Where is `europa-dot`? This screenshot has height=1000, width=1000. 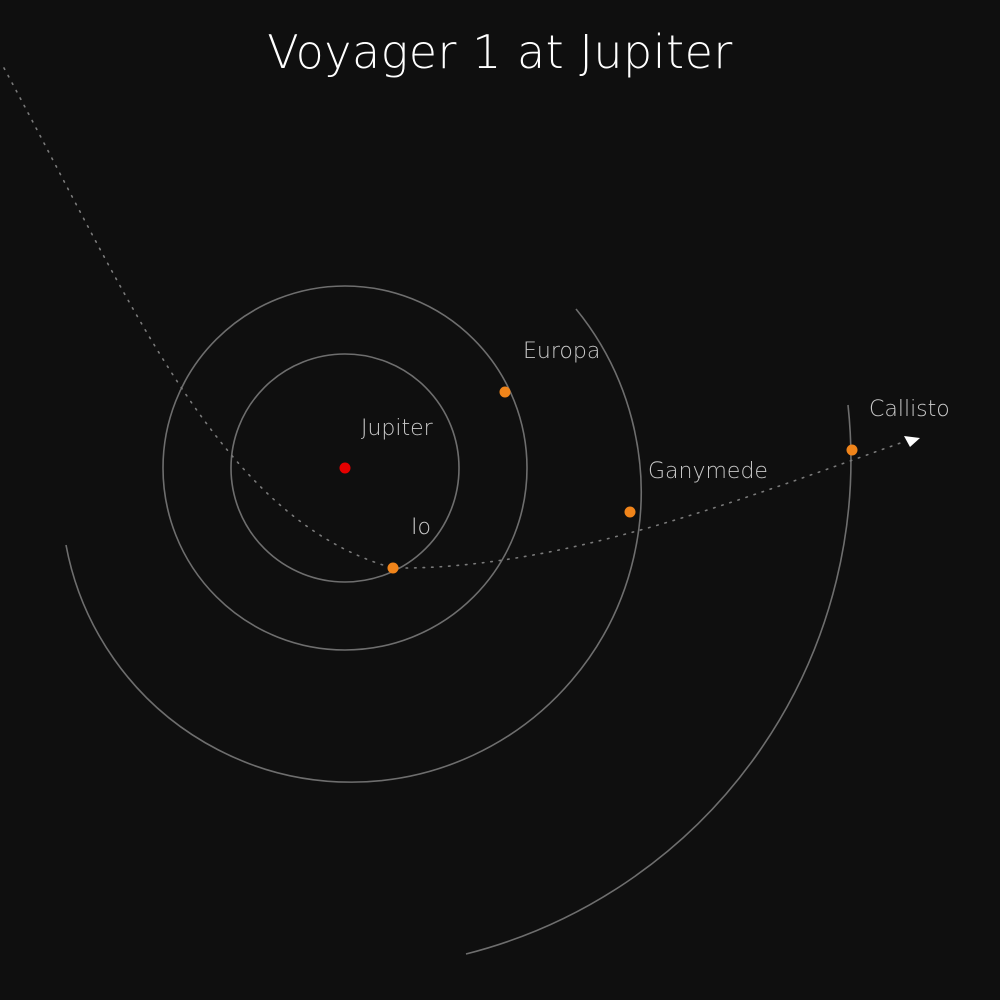 europa-dot is located at coordinates (505, 392).